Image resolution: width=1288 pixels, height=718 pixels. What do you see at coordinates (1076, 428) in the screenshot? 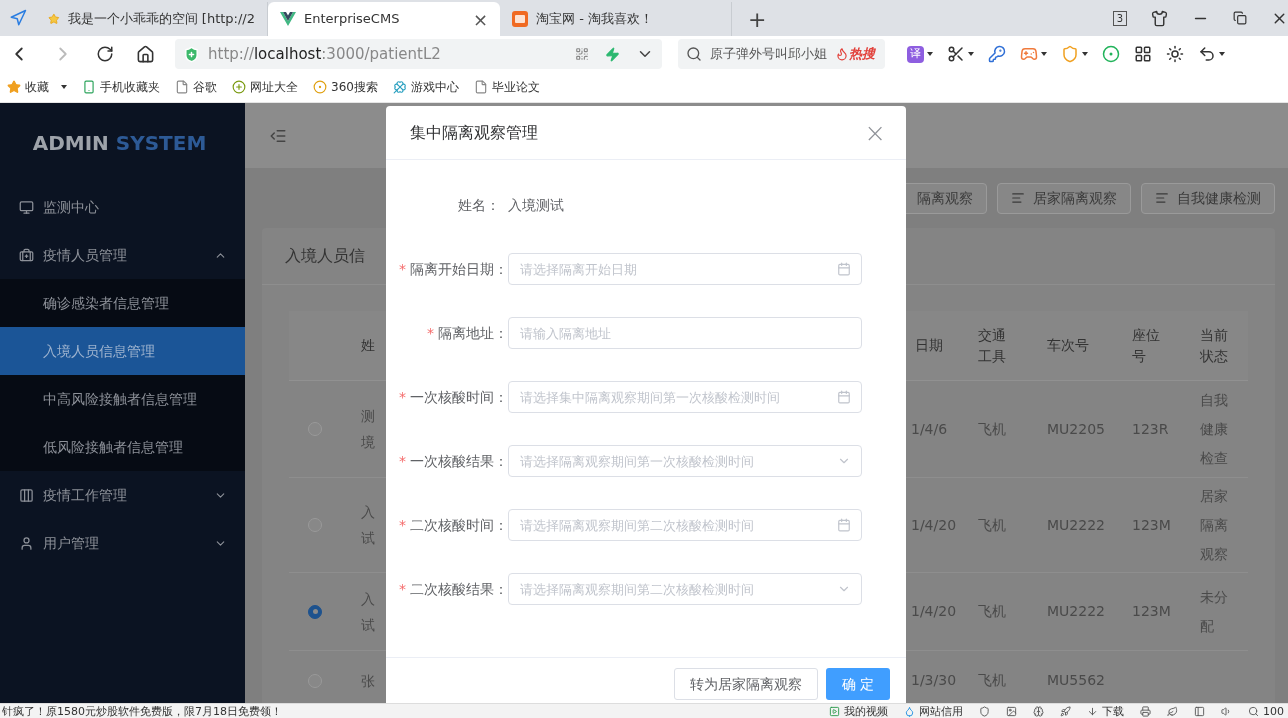
I see `train-cell: MU2205` at bounding box center [1076, 428].